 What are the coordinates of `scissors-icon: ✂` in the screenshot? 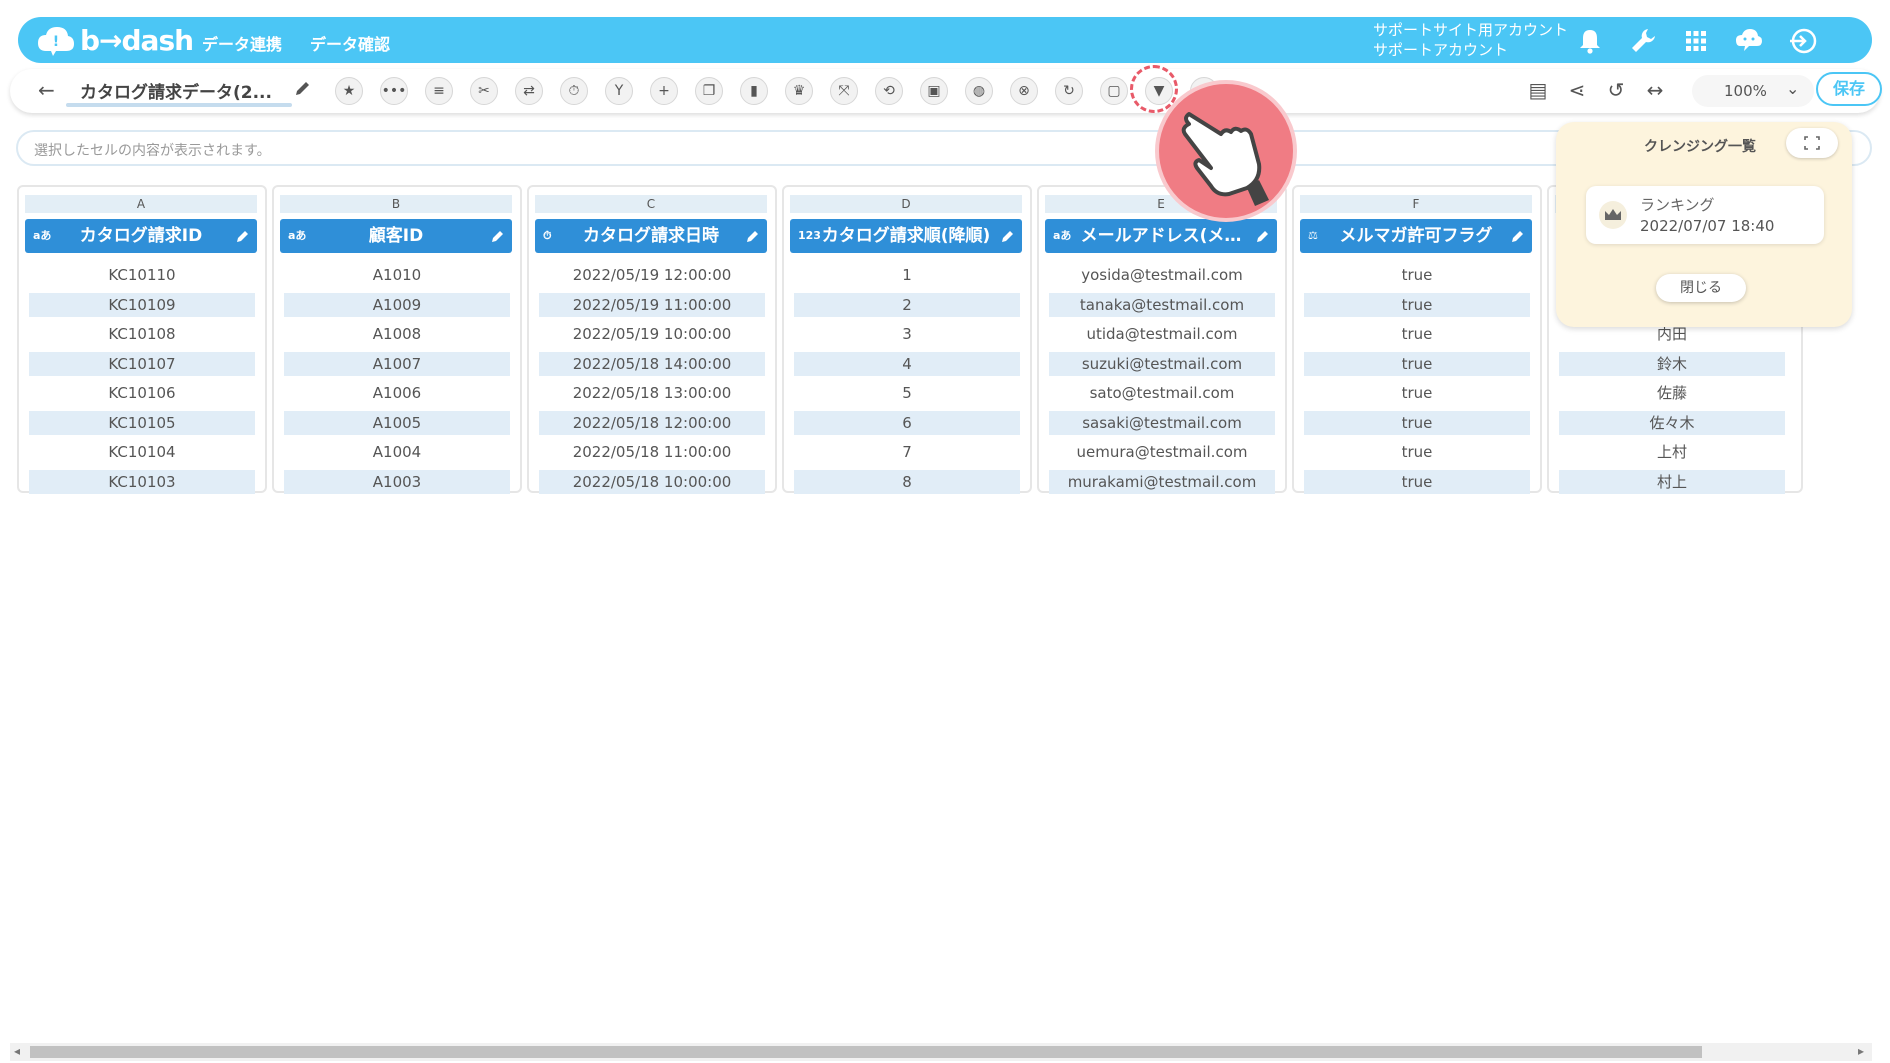 It's located at (484, 91).